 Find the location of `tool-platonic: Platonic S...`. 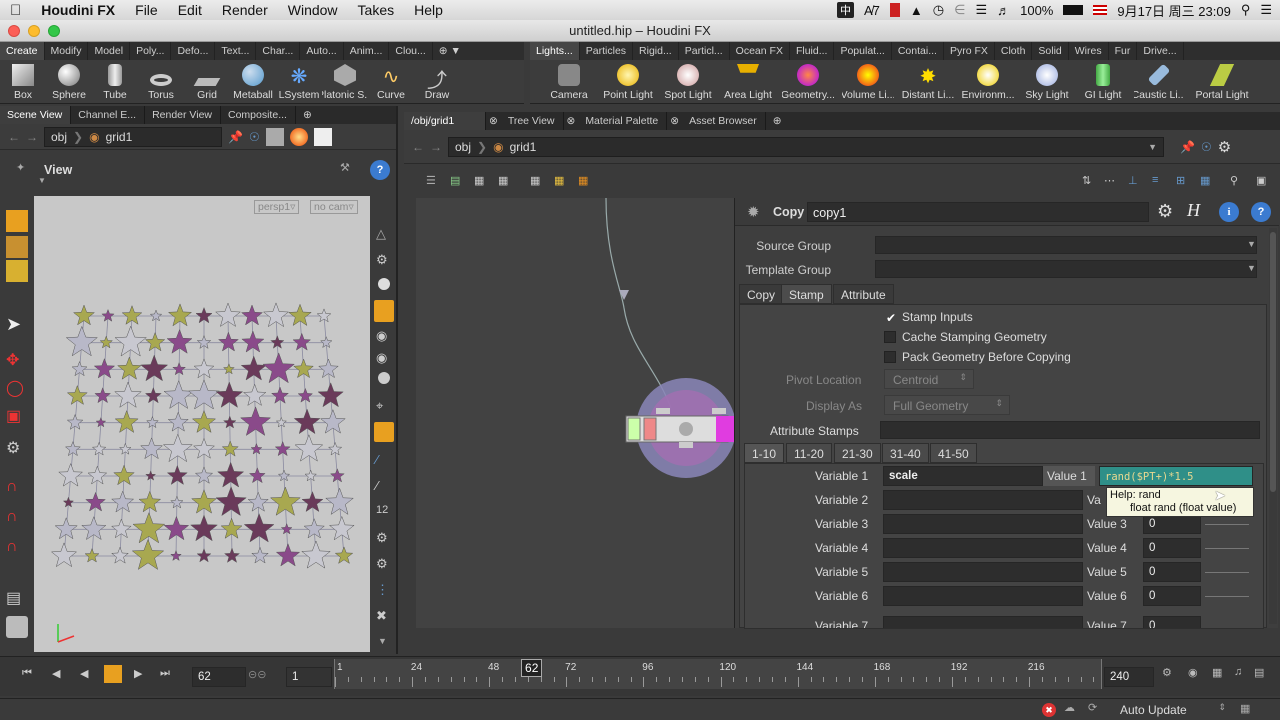

tool-platonic: Platonic S... is located at coordinates (345, 82).